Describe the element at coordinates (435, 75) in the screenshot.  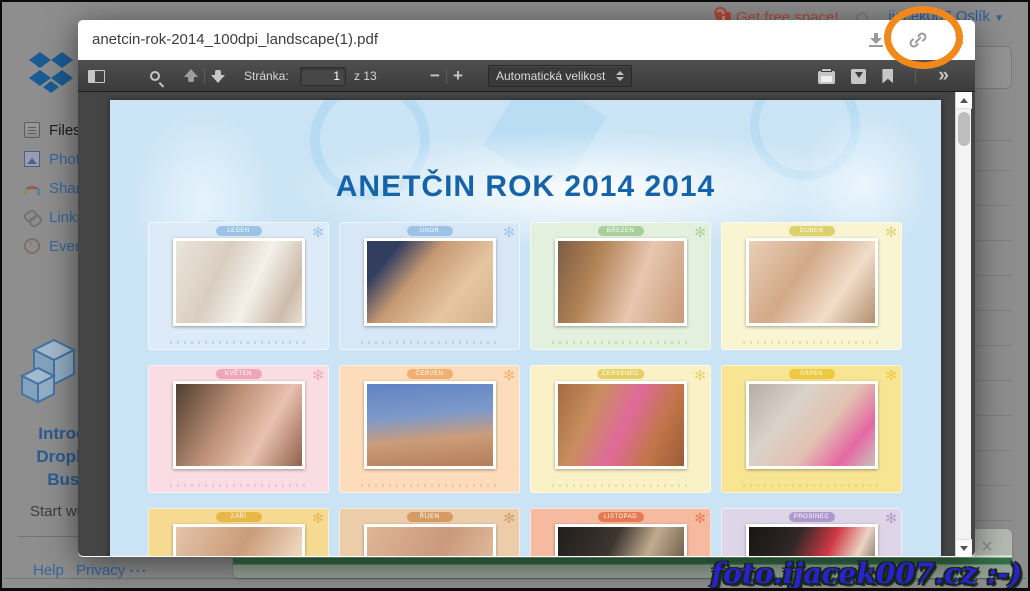
I see `zoom-out-button: −` at that location.